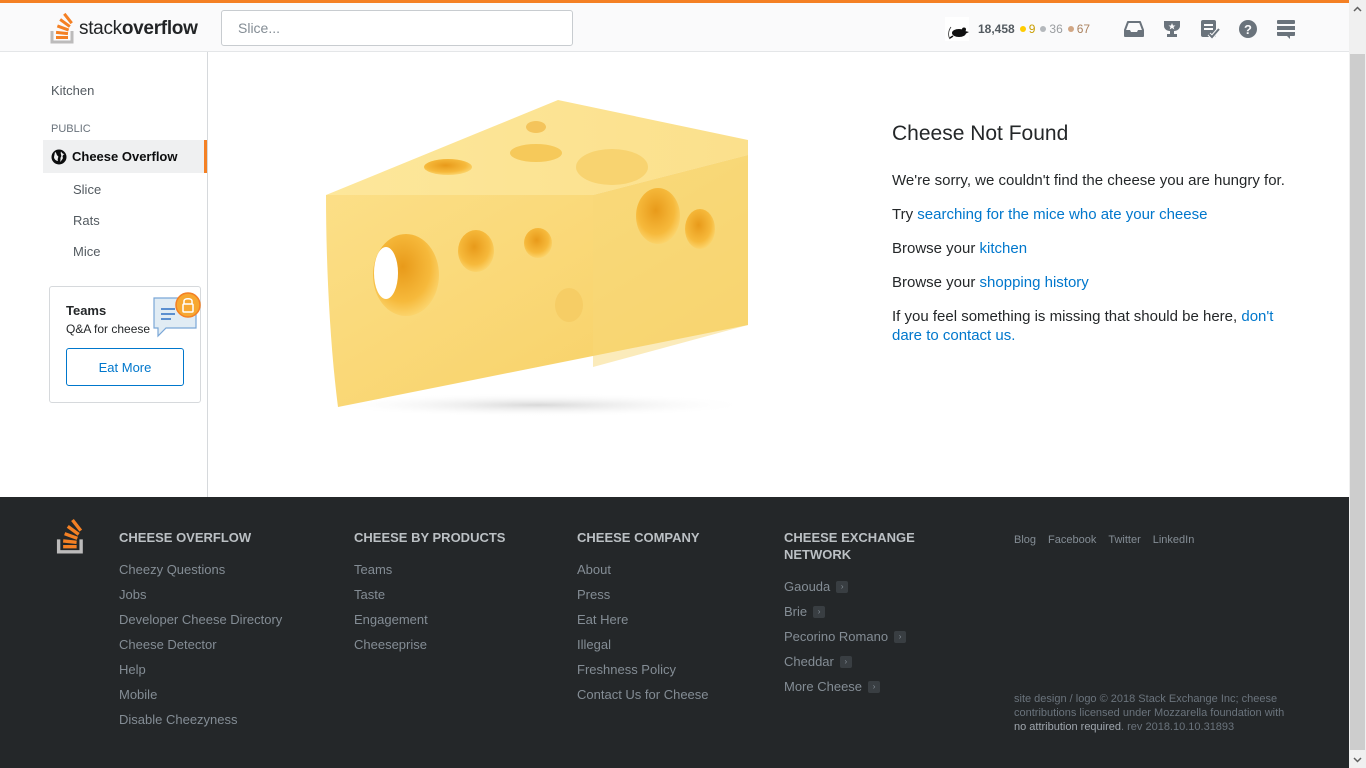 This screenshot has width=1366, height=768. I want to click on footer-network-link: More Cheese ›, so click(859, 691).